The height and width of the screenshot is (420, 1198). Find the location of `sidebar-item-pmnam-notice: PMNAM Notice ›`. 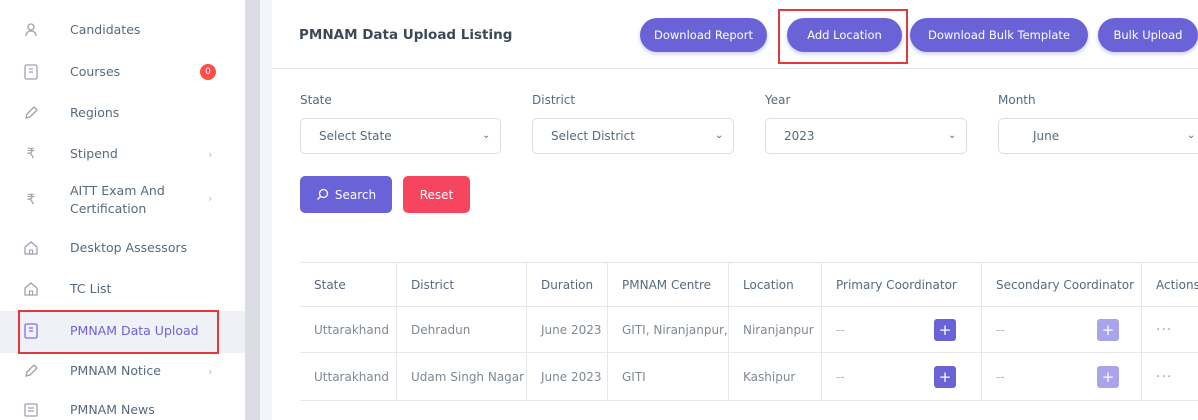

sidebar-item-pmnam-notice: PMNAM Notice › is located at coordinates (122, 371).